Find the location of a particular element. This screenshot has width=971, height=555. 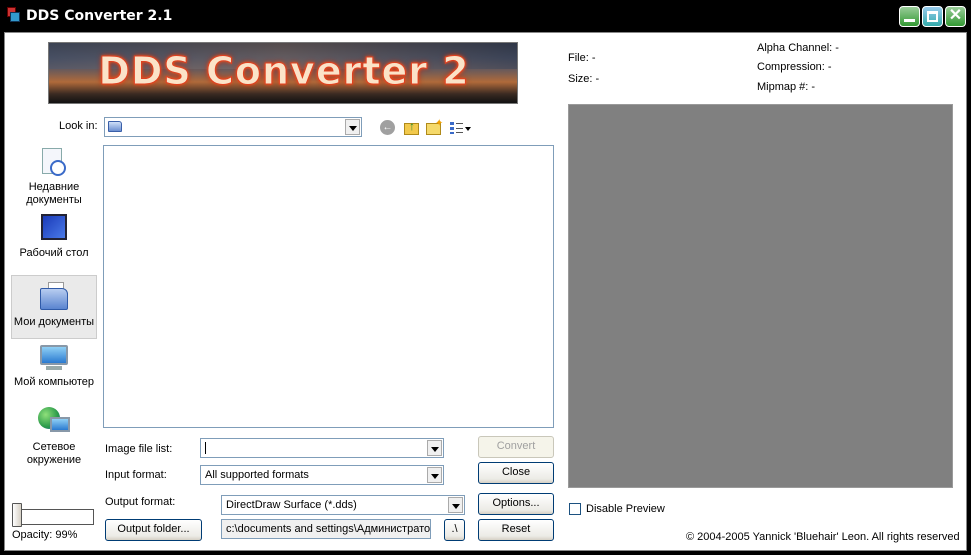

app-icon is located at coordinates (13, 15).